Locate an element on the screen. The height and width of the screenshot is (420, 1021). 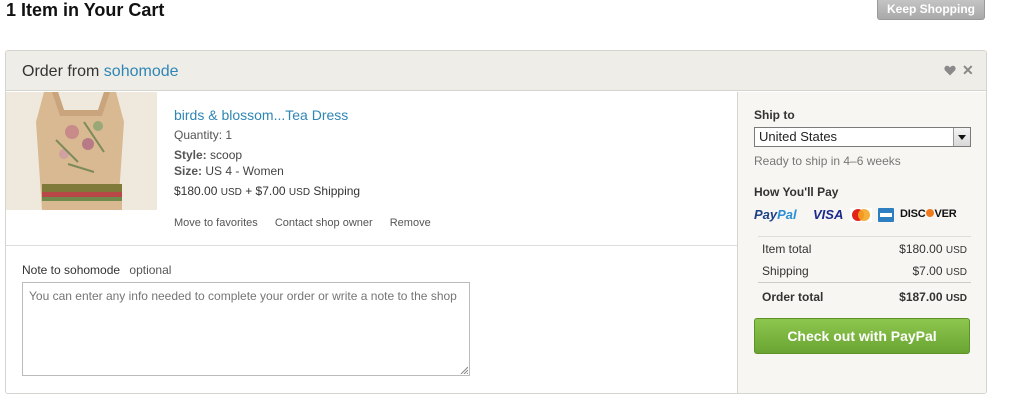
ready-to-ship-text: Ready to ship in 4–6 weeks is located at coordinates (827, 161).